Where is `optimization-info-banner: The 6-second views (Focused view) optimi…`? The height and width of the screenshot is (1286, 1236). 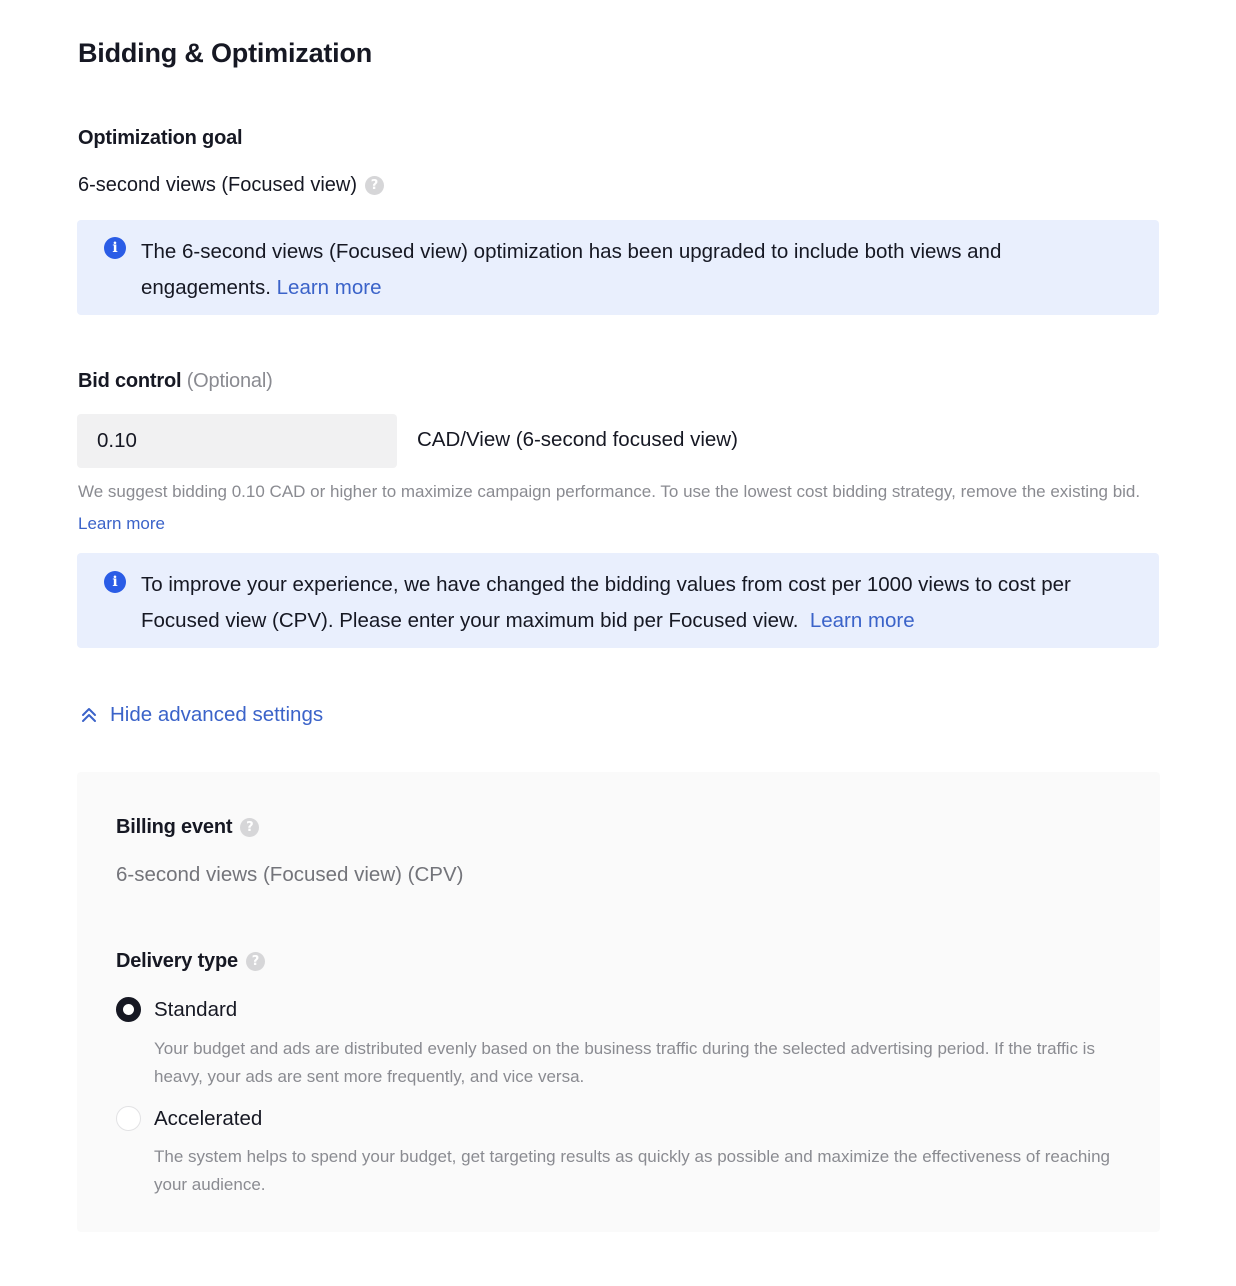
optimization-info-banner: The 6-second views (Focused view) optimi… is located at coordinates (618, 267).